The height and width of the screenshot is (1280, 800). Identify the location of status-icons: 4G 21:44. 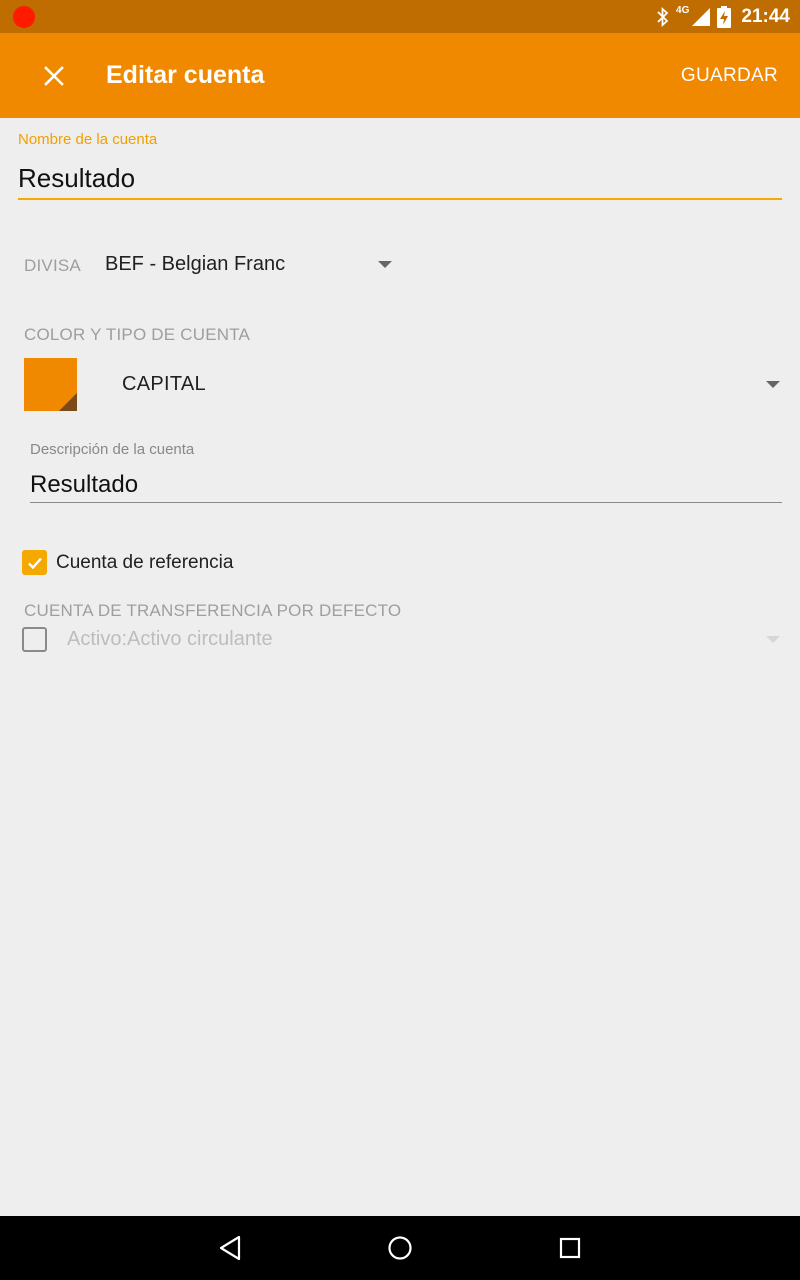
(723, 16).